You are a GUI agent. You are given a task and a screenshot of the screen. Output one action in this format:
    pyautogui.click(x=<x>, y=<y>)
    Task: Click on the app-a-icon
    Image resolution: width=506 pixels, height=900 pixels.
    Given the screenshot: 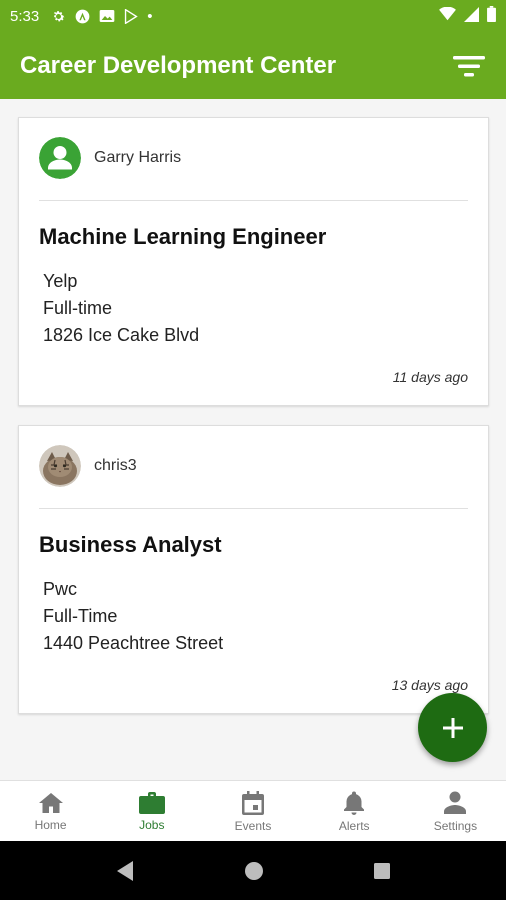 What is the action you would take?
    pyautogui.click(x=82, y=16)
    